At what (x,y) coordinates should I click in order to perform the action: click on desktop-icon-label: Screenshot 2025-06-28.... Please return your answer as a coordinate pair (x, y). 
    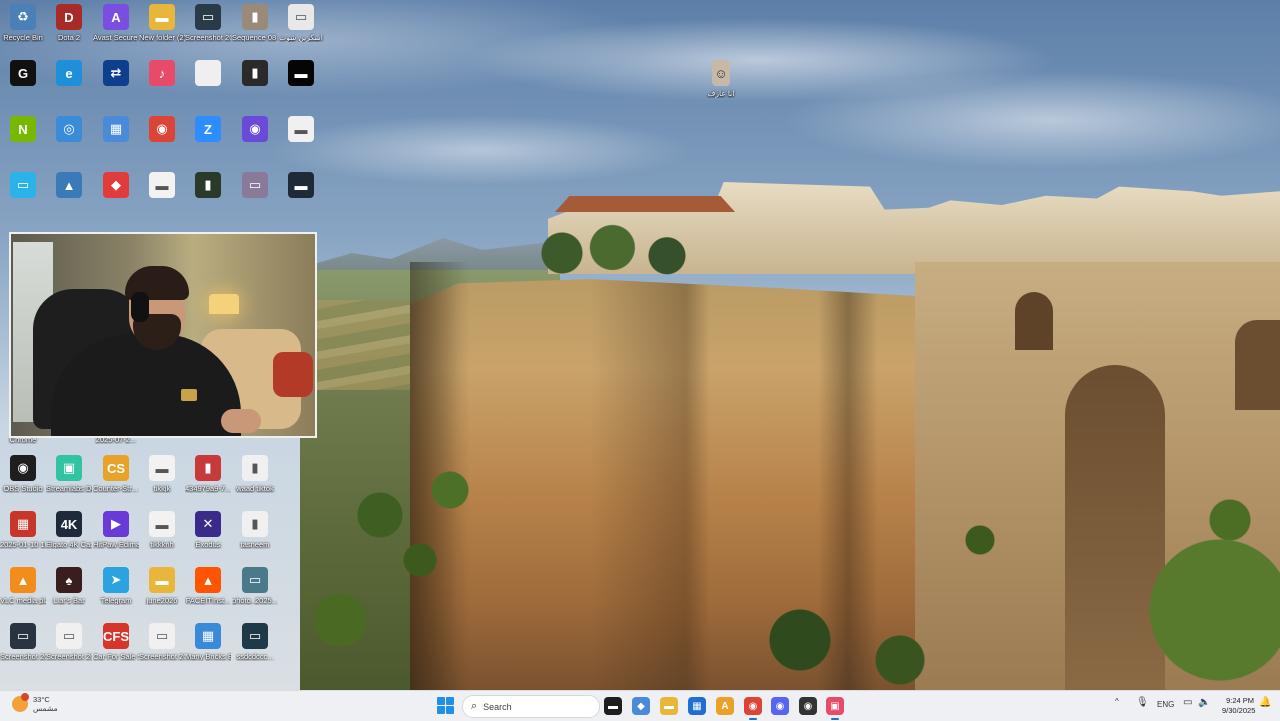
    Looking at the image, I should click on (162, 656).